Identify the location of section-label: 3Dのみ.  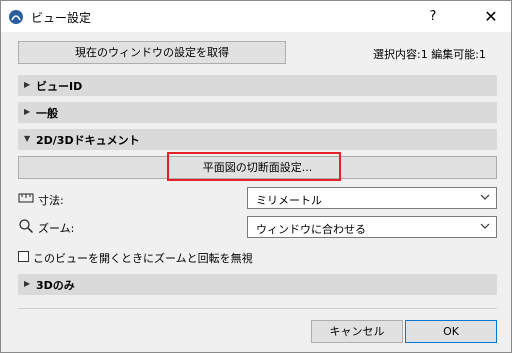
(55, 285).